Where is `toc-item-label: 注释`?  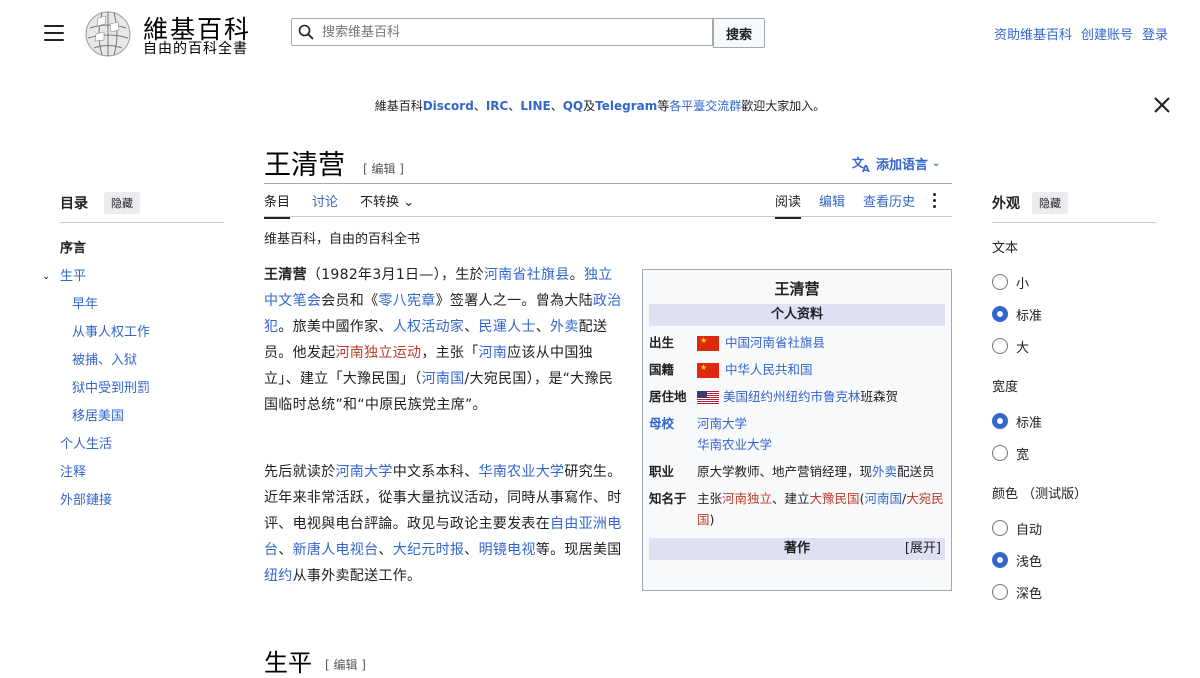 toc-item-label: 注释 is located at coordinates (73, 472).